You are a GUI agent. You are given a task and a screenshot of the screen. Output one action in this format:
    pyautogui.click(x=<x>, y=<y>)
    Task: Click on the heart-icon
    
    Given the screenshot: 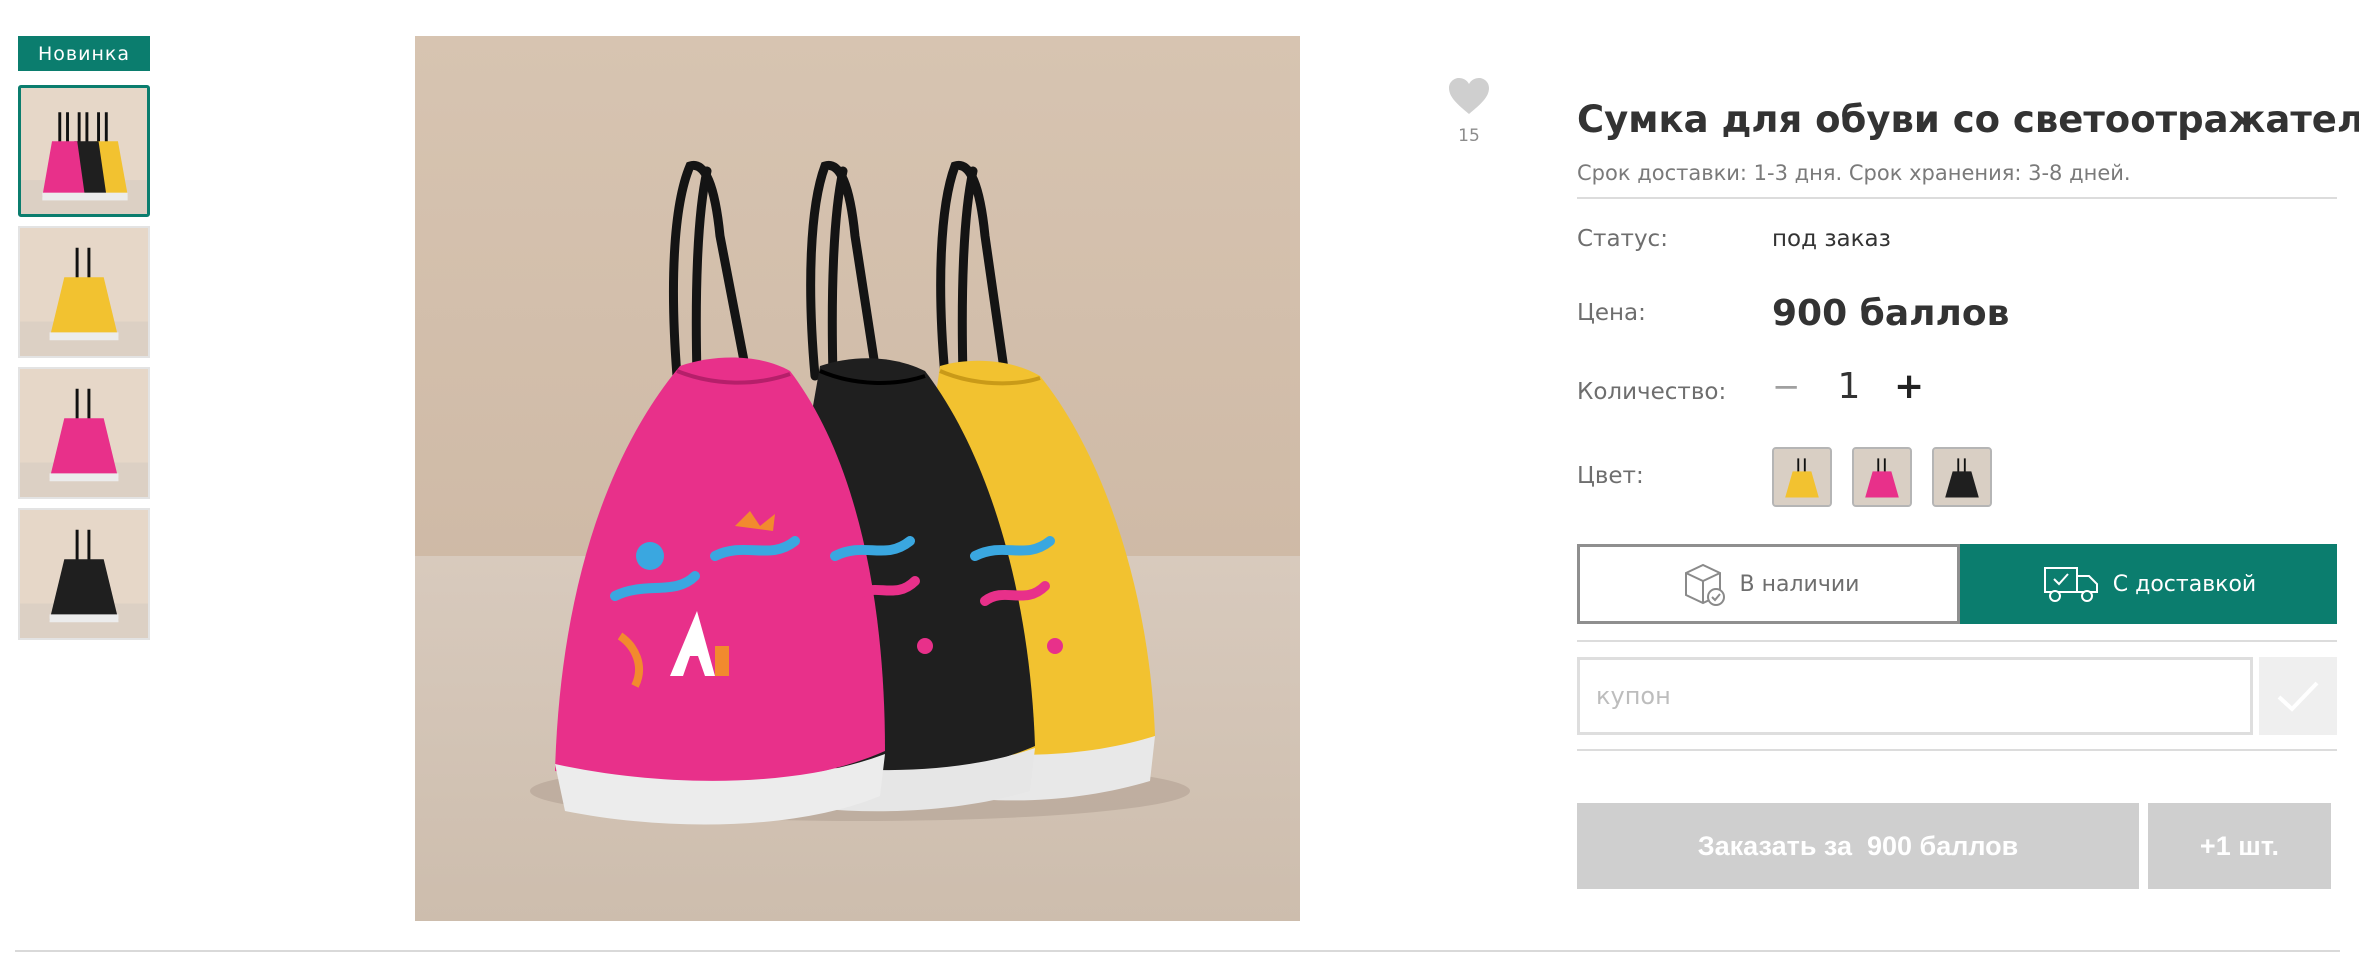 What is the action you would take?
    pyautogui.click(x=1469, y=96)
    